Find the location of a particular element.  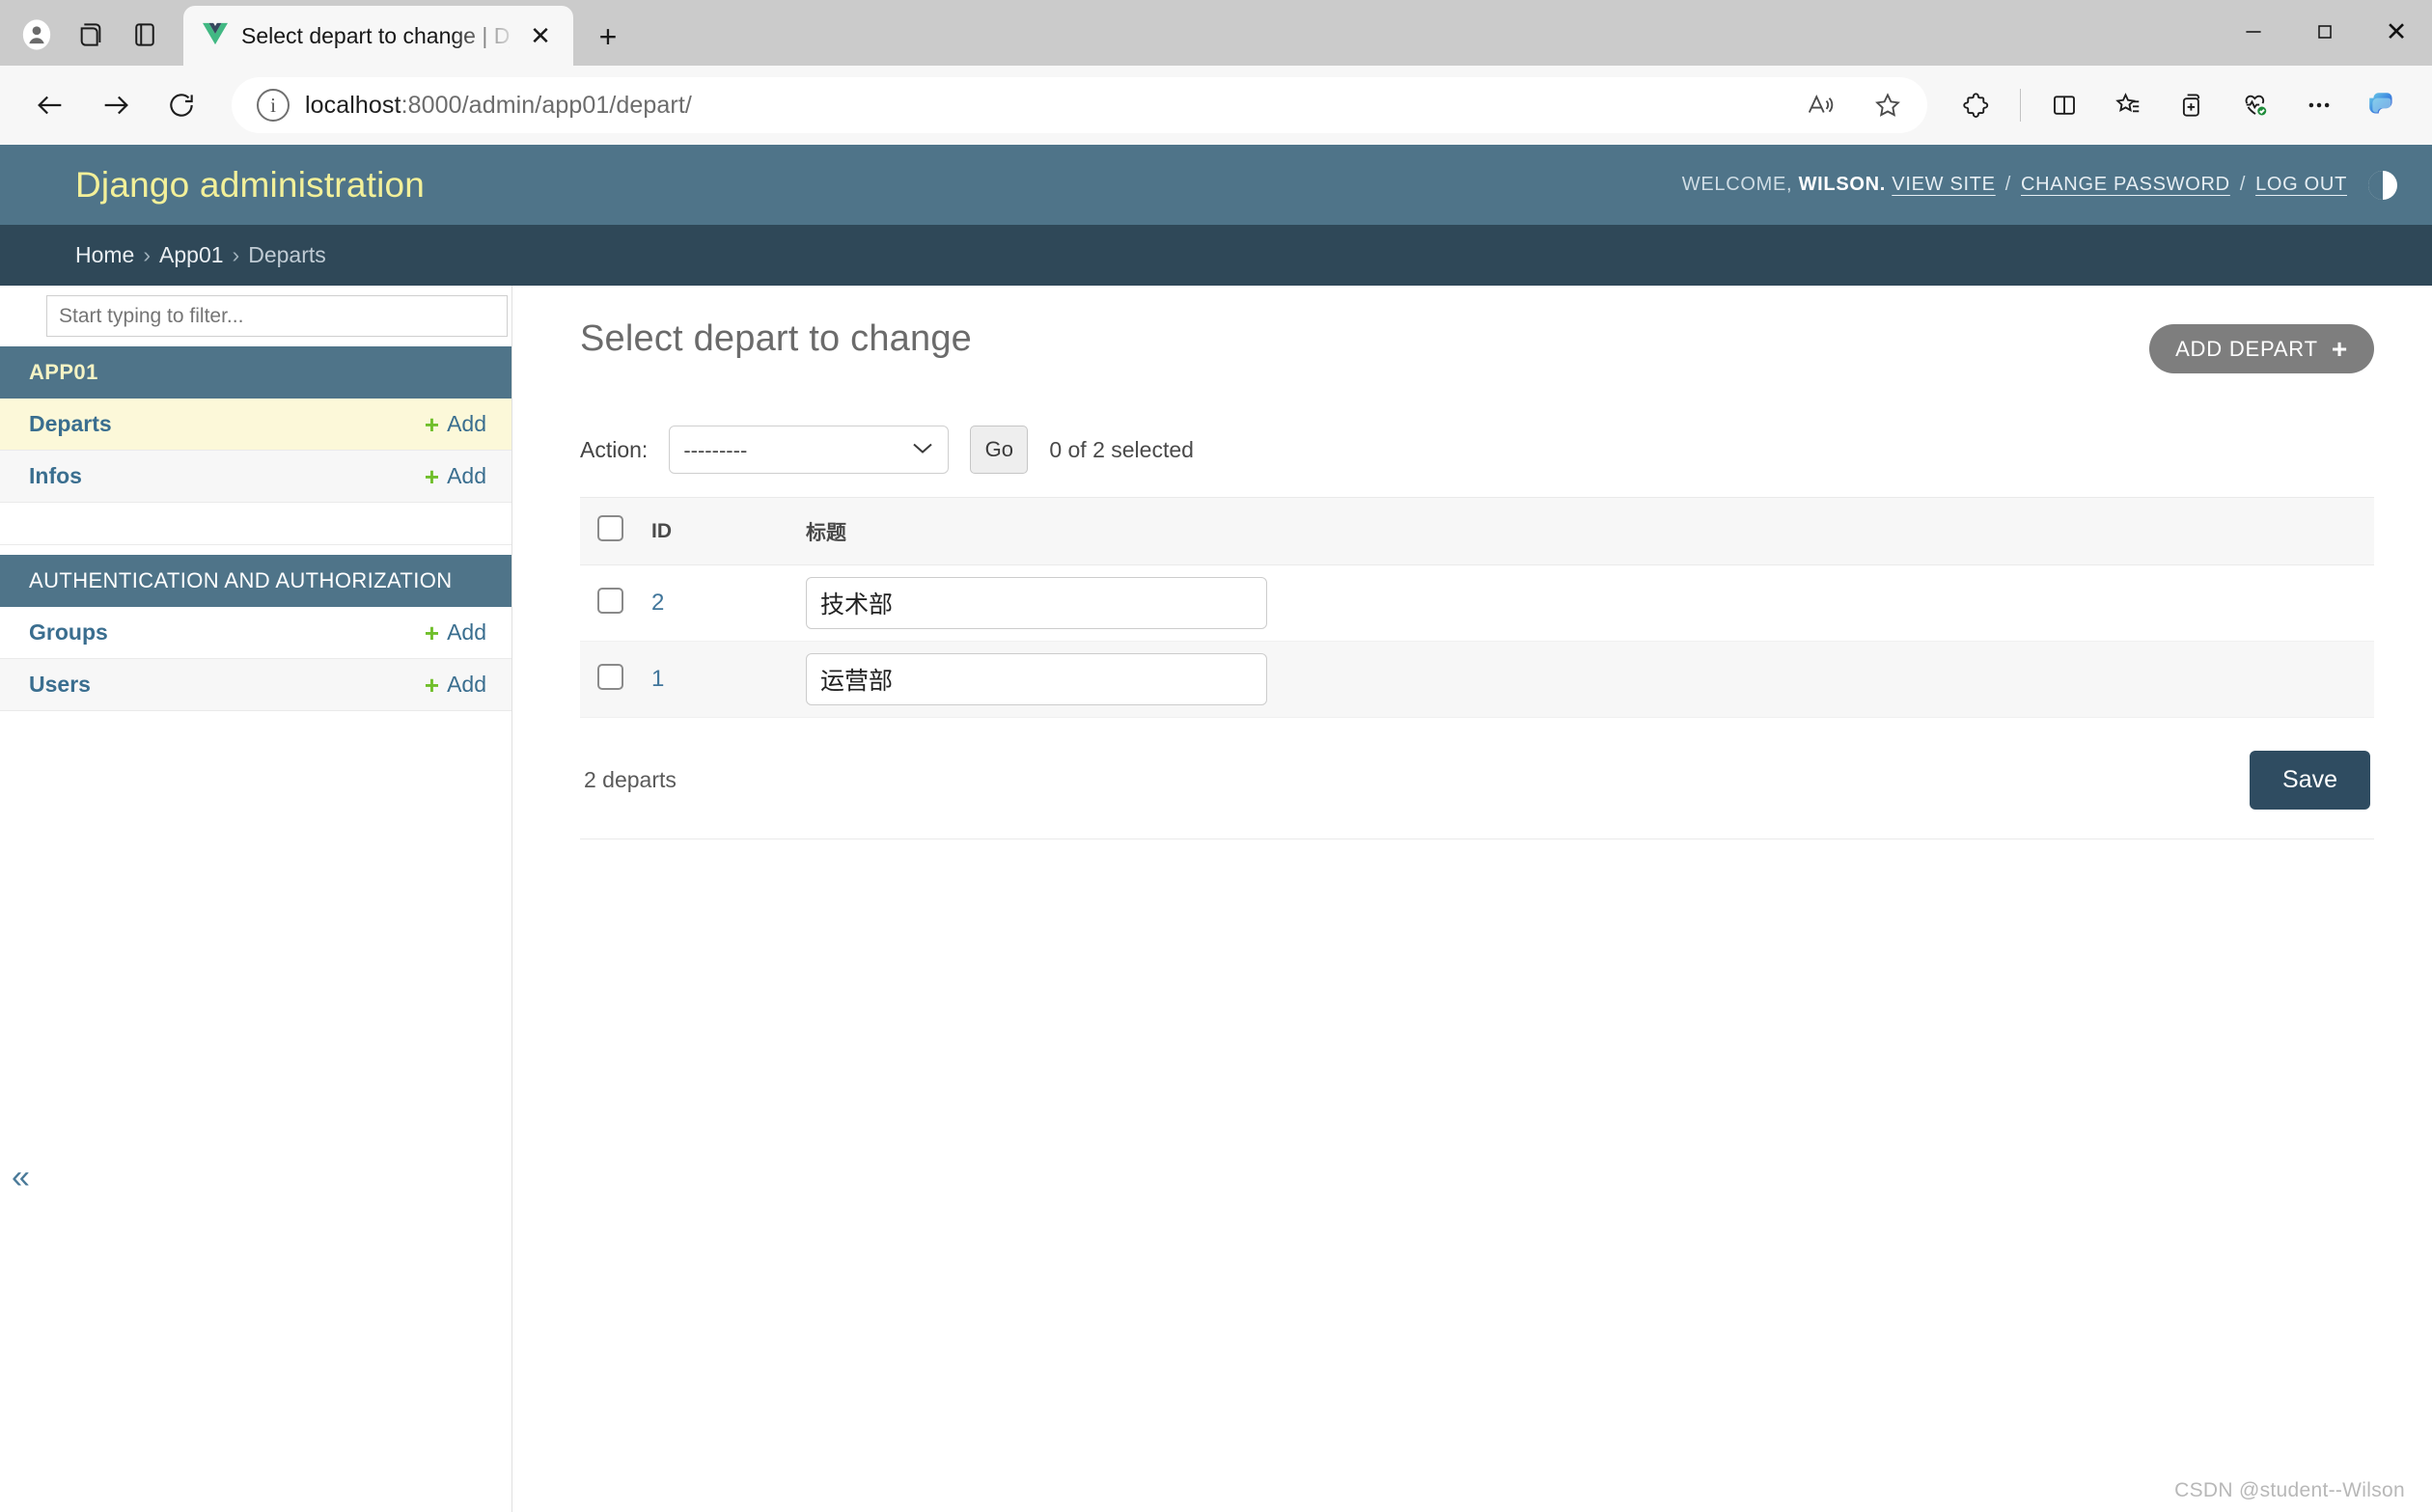

results-table: ID 标题 2 技术部 1 运营部 is located at coordinates (1477, 607).